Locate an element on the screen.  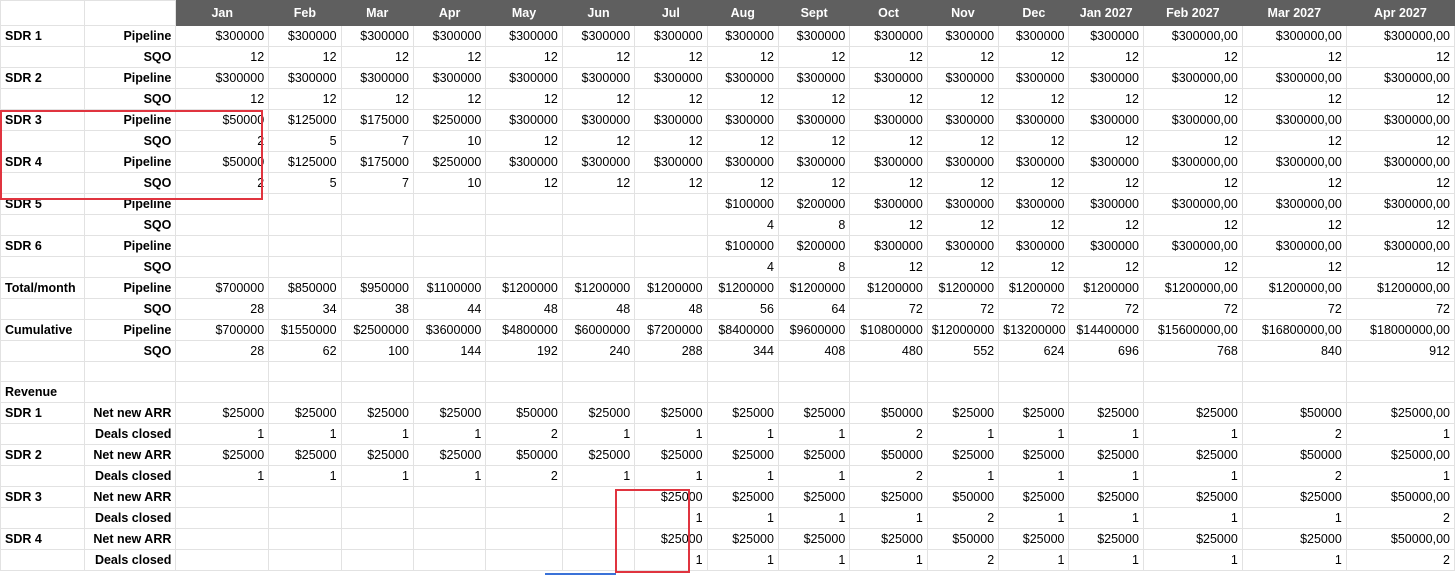
cell: 5 is located at coordinates (305, 183).